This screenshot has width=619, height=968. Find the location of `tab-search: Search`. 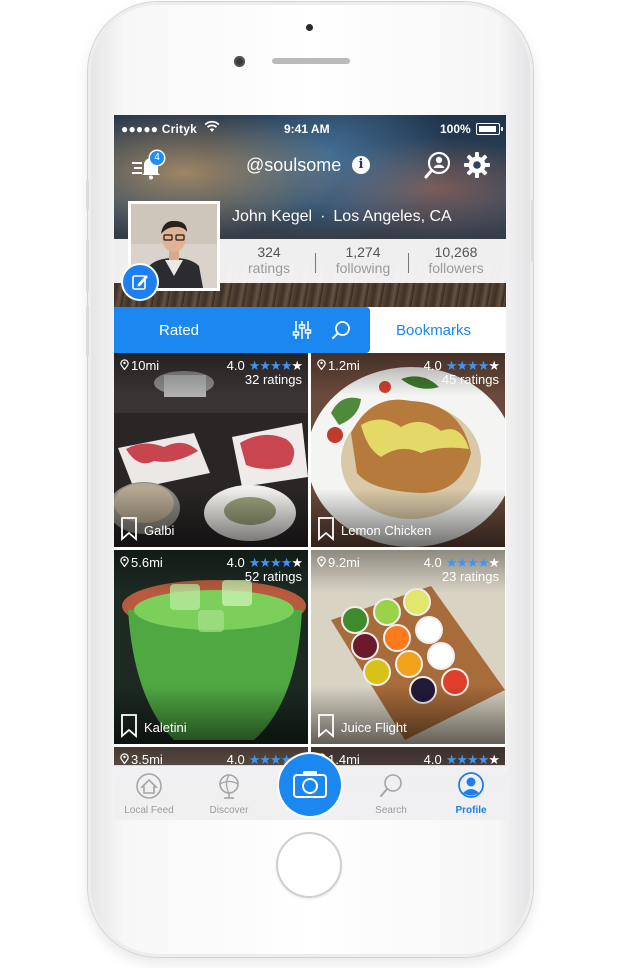

tab-search: Search is located at coordinates (391, 794).